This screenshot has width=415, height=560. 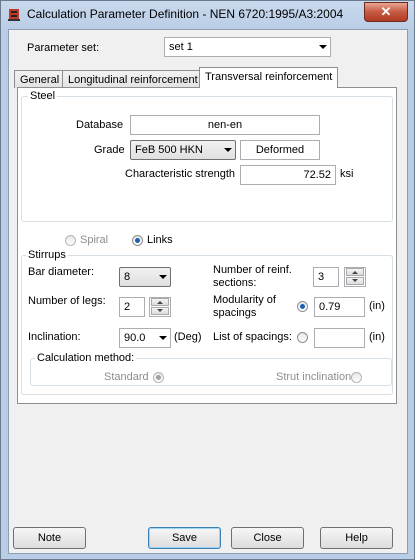 I want to click on grade-select: FeB 500 HKN, so click(x=183, y=150).